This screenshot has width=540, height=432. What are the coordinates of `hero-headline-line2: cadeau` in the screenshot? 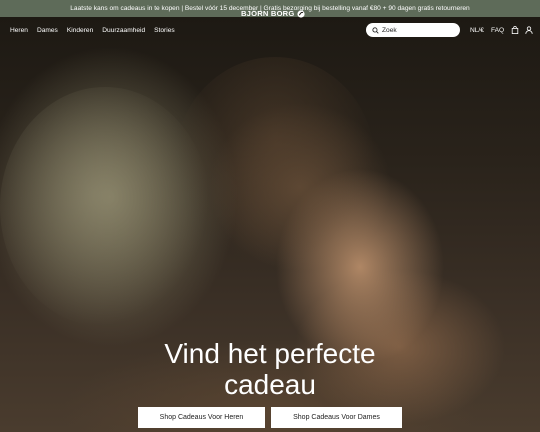 It's located at (270, 384).